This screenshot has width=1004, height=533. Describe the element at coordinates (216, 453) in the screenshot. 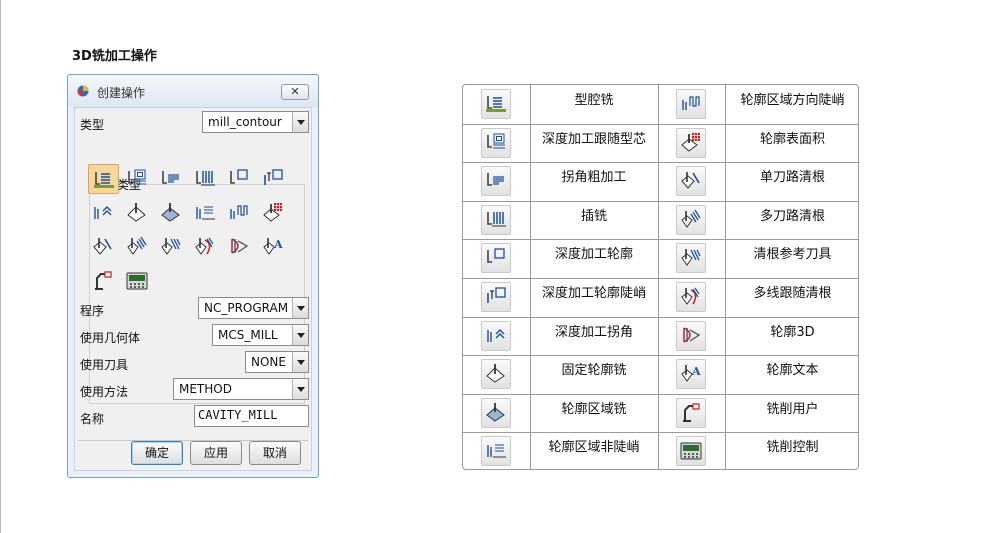

I see `apply-button: 应用` at that location.